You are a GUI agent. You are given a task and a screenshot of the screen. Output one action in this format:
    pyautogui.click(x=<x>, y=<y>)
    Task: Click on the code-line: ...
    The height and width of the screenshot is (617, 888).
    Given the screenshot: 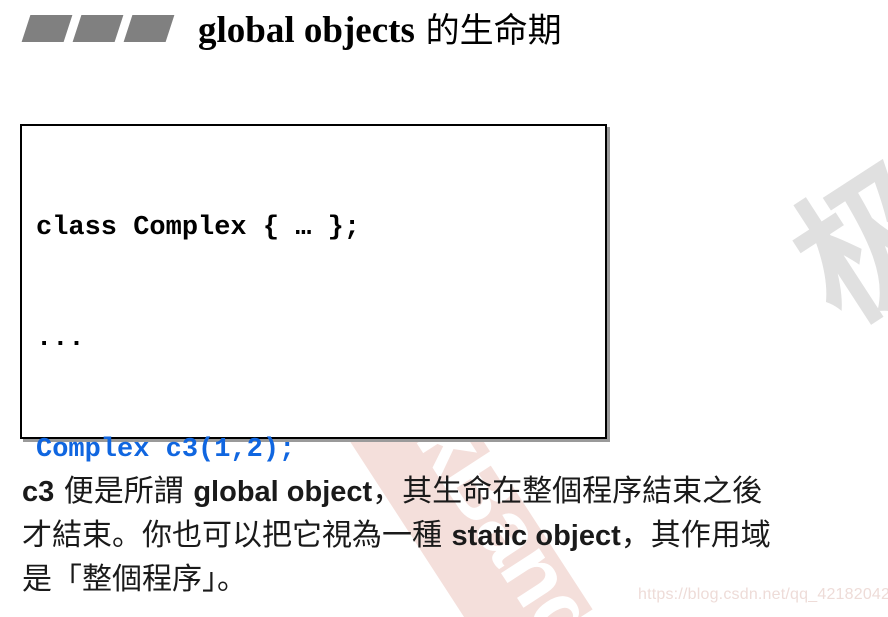 What is the action you would take?
    pyautogui.click(x=320, y=339)
    